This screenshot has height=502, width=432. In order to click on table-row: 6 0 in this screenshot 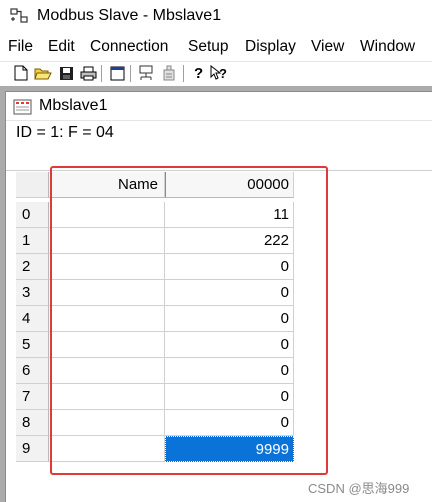, I will do `click(155, 371)`.